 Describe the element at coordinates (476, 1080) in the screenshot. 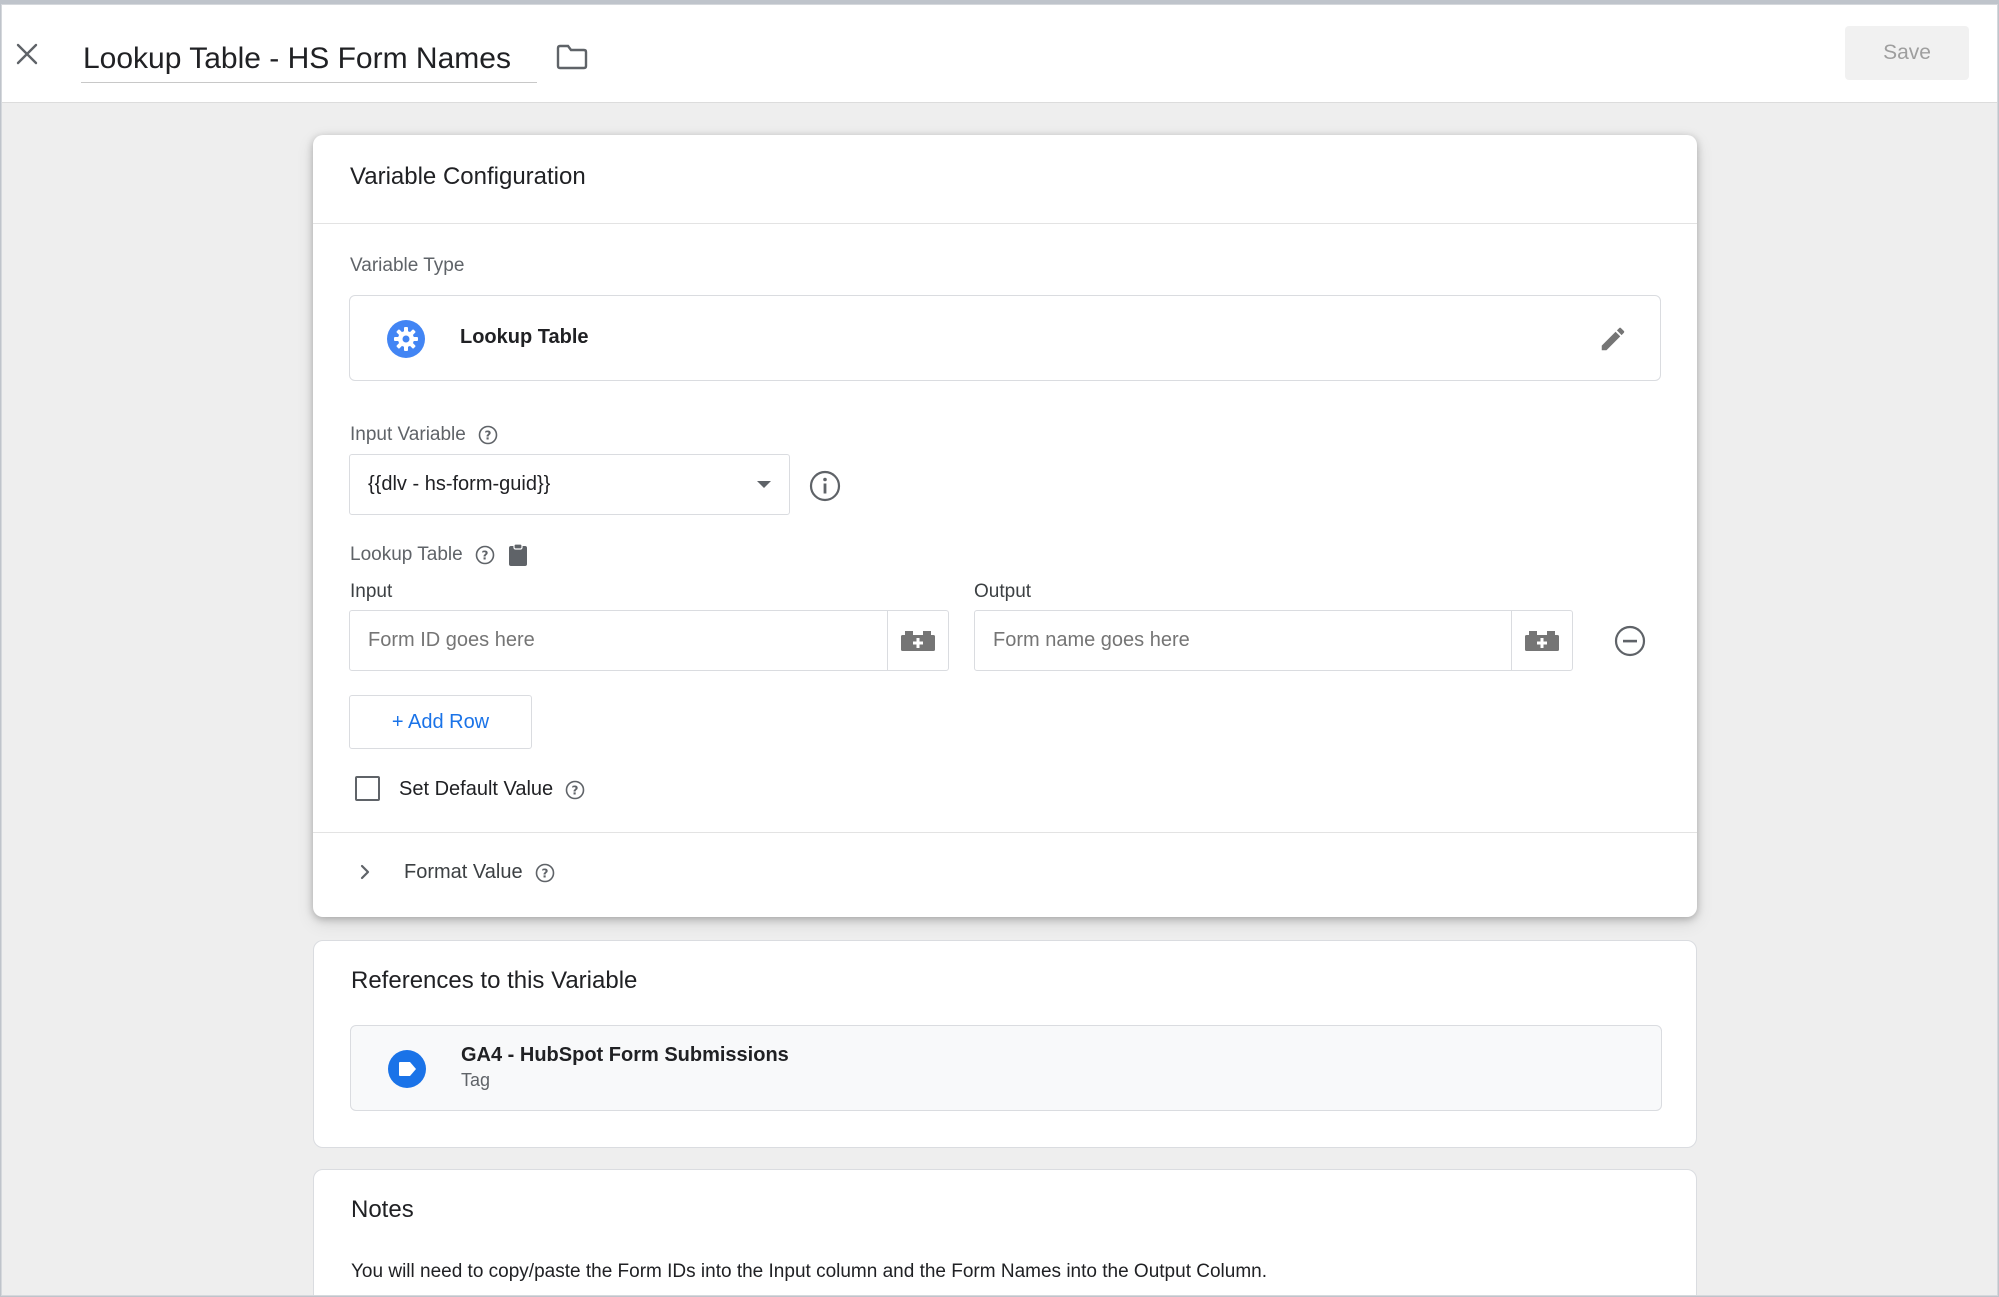

I see `reference-type: Tag` at that location.